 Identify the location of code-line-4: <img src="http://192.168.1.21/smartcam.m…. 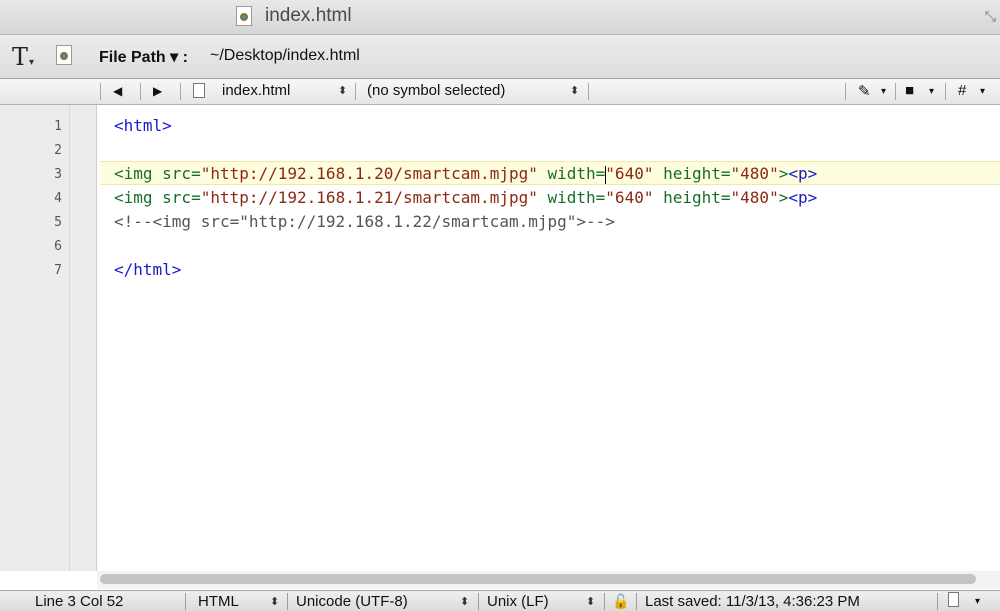
(465, 197).